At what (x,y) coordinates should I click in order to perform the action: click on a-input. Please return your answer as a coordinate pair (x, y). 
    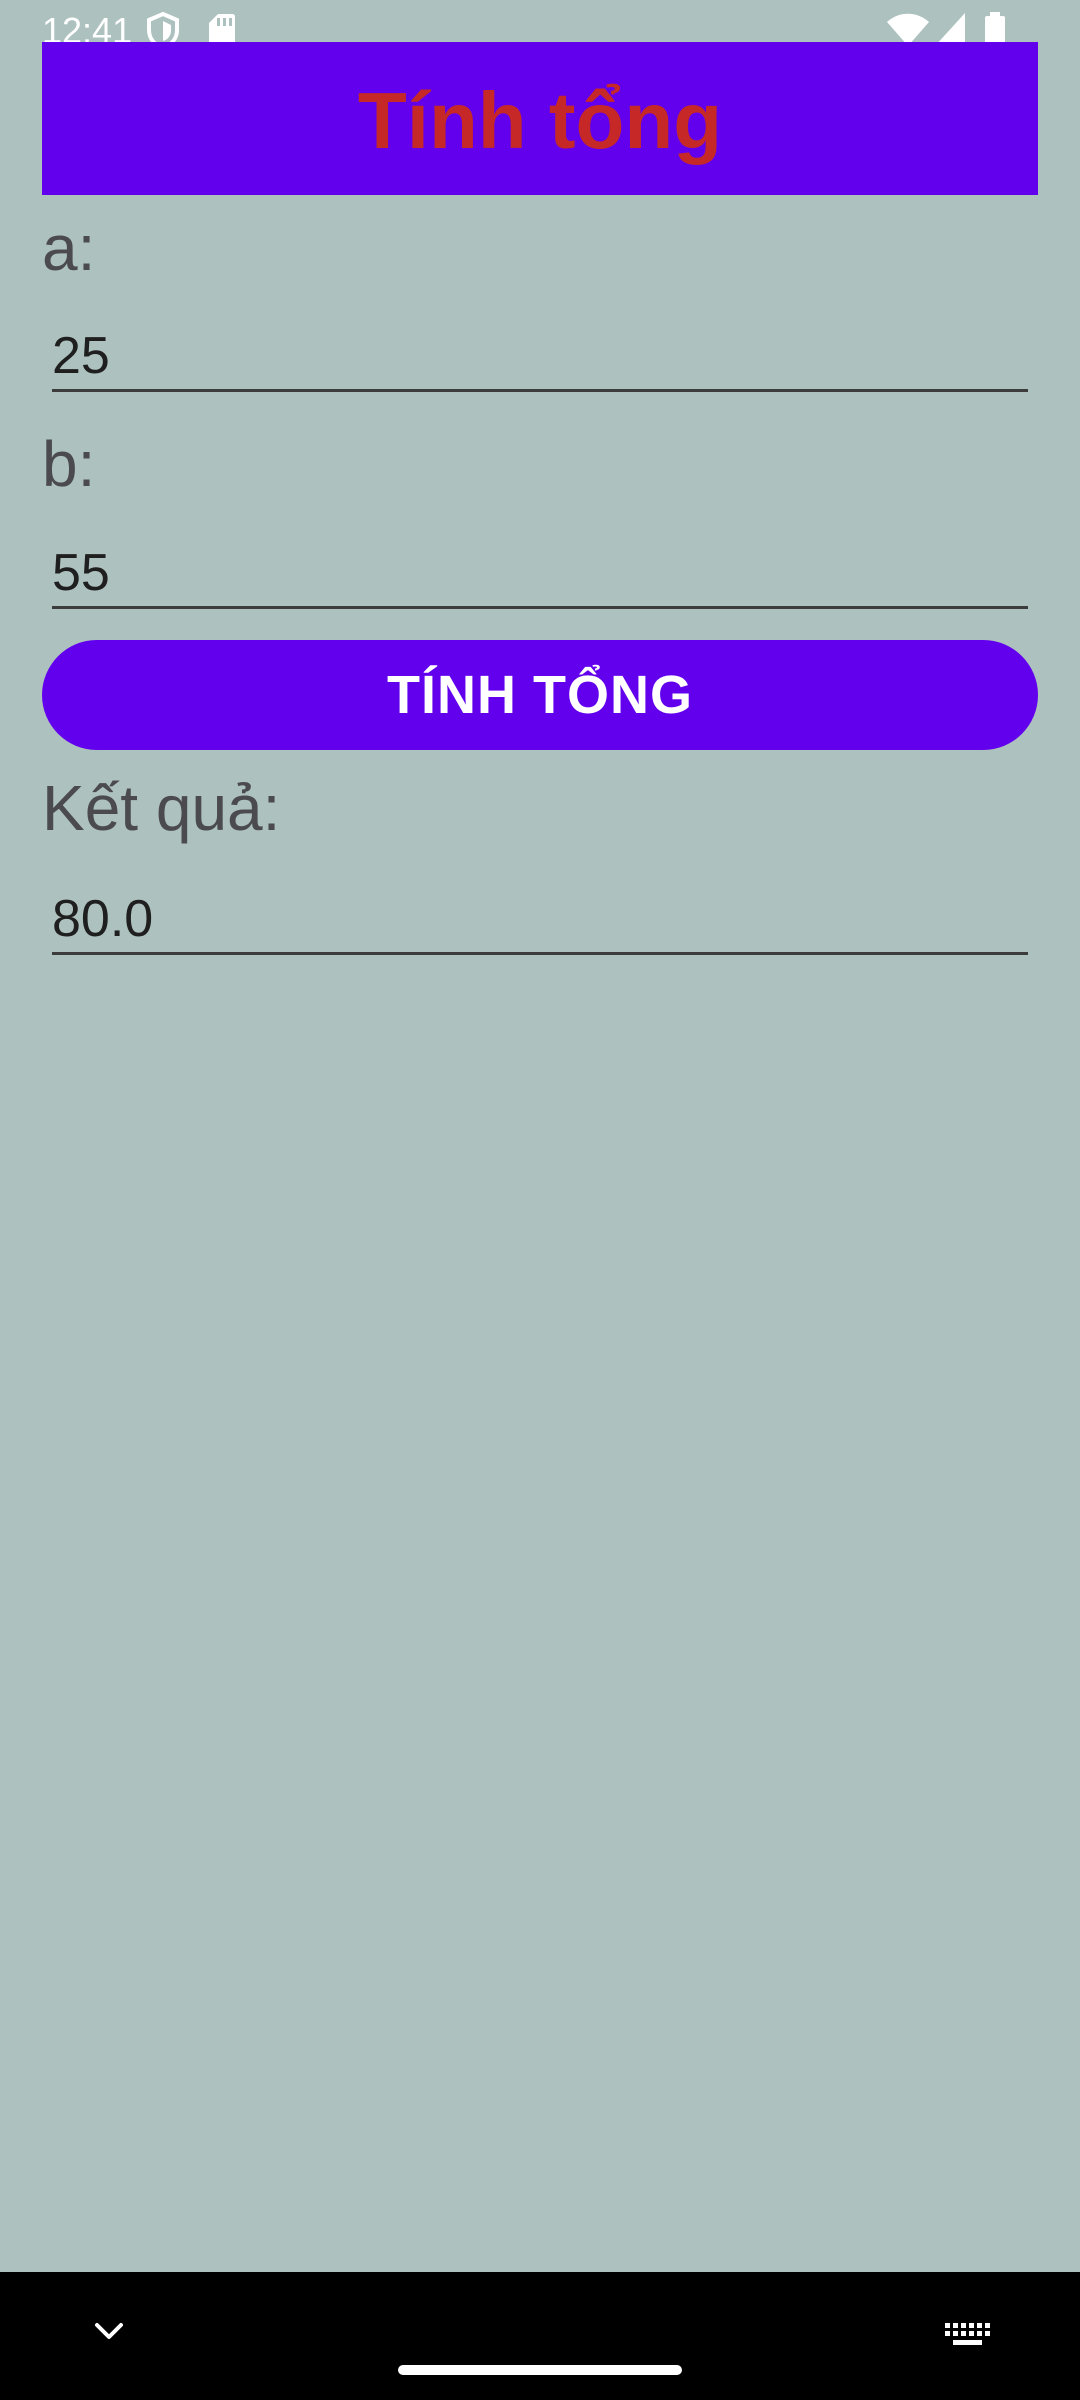
    Looking at the image, I should click on (540, 345).